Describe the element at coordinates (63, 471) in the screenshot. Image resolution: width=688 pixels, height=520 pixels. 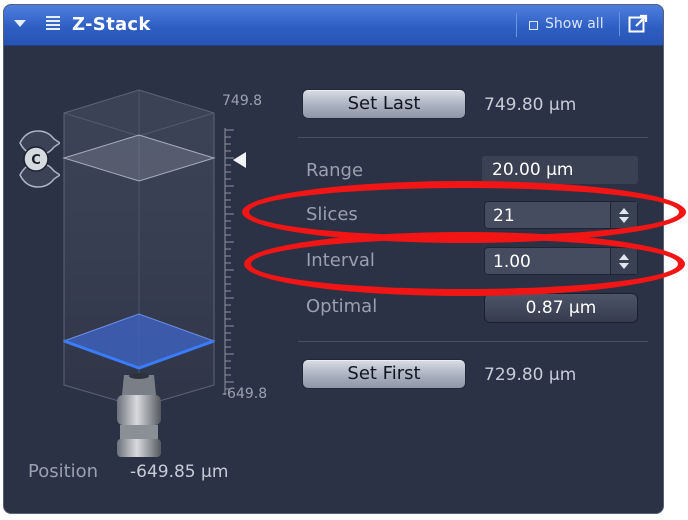
I see `position-label: Position` at that location.